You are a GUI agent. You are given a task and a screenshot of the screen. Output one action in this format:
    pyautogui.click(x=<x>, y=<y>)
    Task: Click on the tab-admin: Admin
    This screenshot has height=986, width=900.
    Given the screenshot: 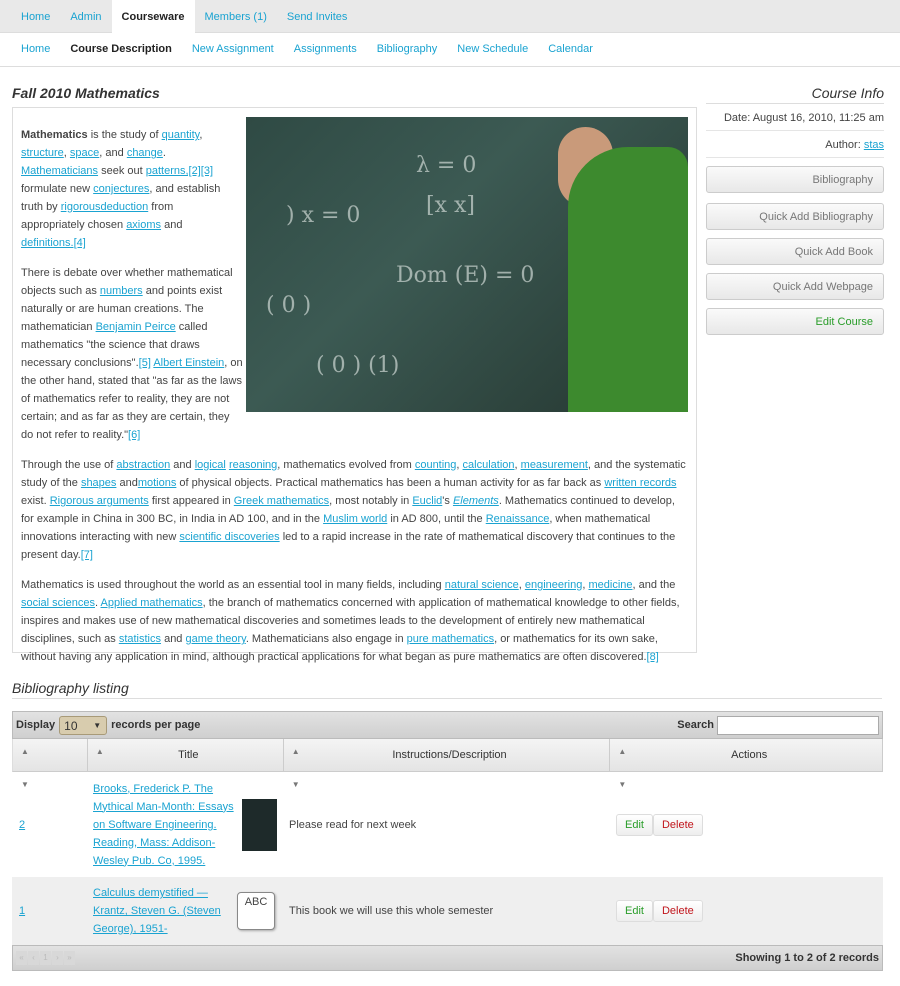 What is the action you would take?
    pyautogui.click(x=85, y=16)
    